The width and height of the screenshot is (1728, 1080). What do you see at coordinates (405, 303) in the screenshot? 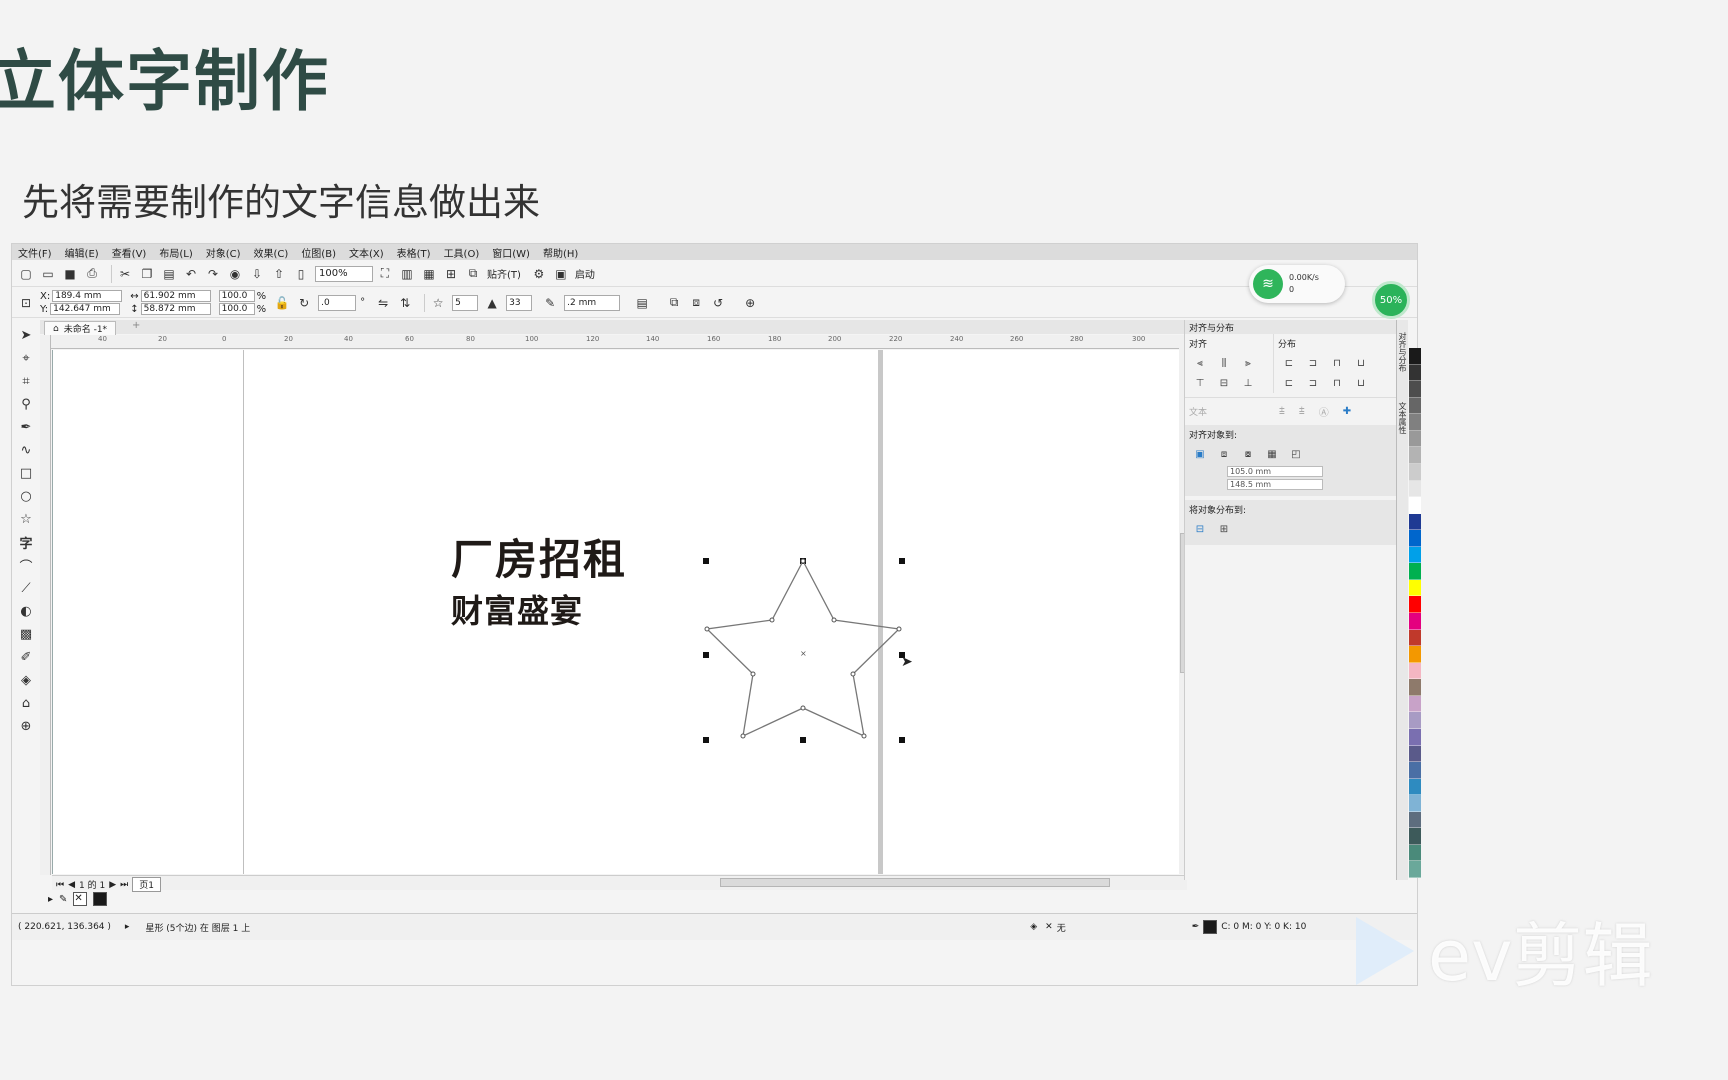
I see `mirror-vertical-icon: ⇅` at bounding box center [405, 303].